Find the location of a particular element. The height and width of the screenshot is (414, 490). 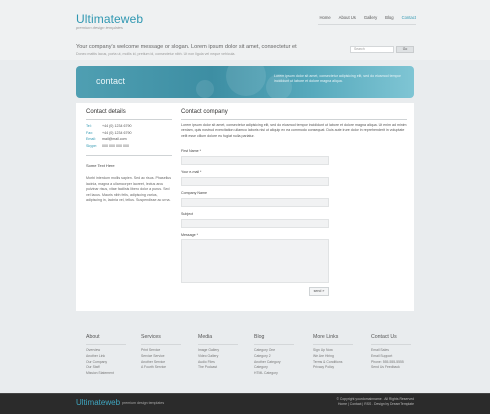

footer-link: HTML Category is located at coordinates (279, 374).